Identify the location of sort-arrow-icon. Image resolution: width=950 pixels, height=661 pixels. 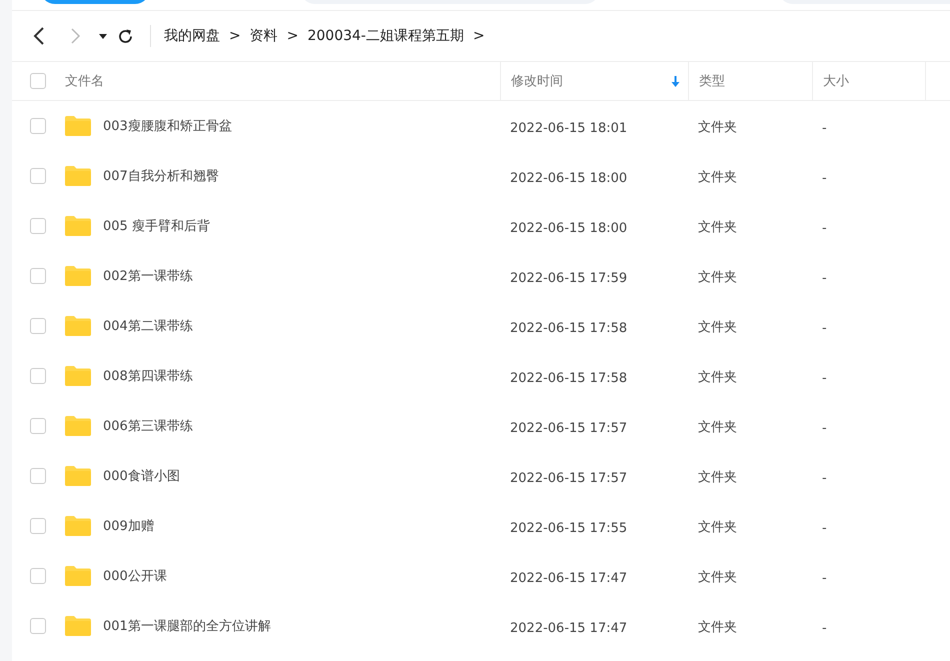
(675, 81).